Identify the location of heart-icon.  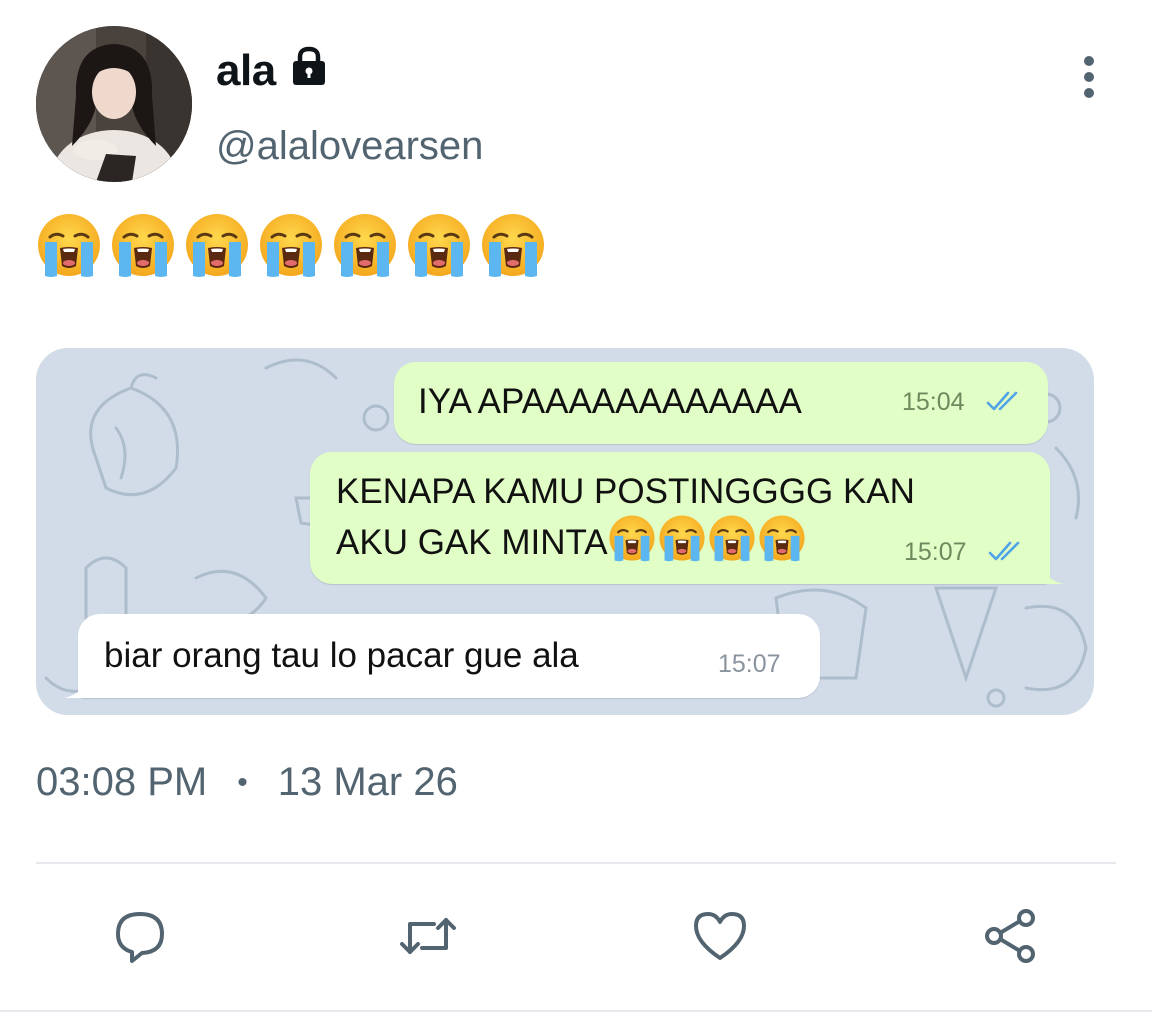
(720, 936).